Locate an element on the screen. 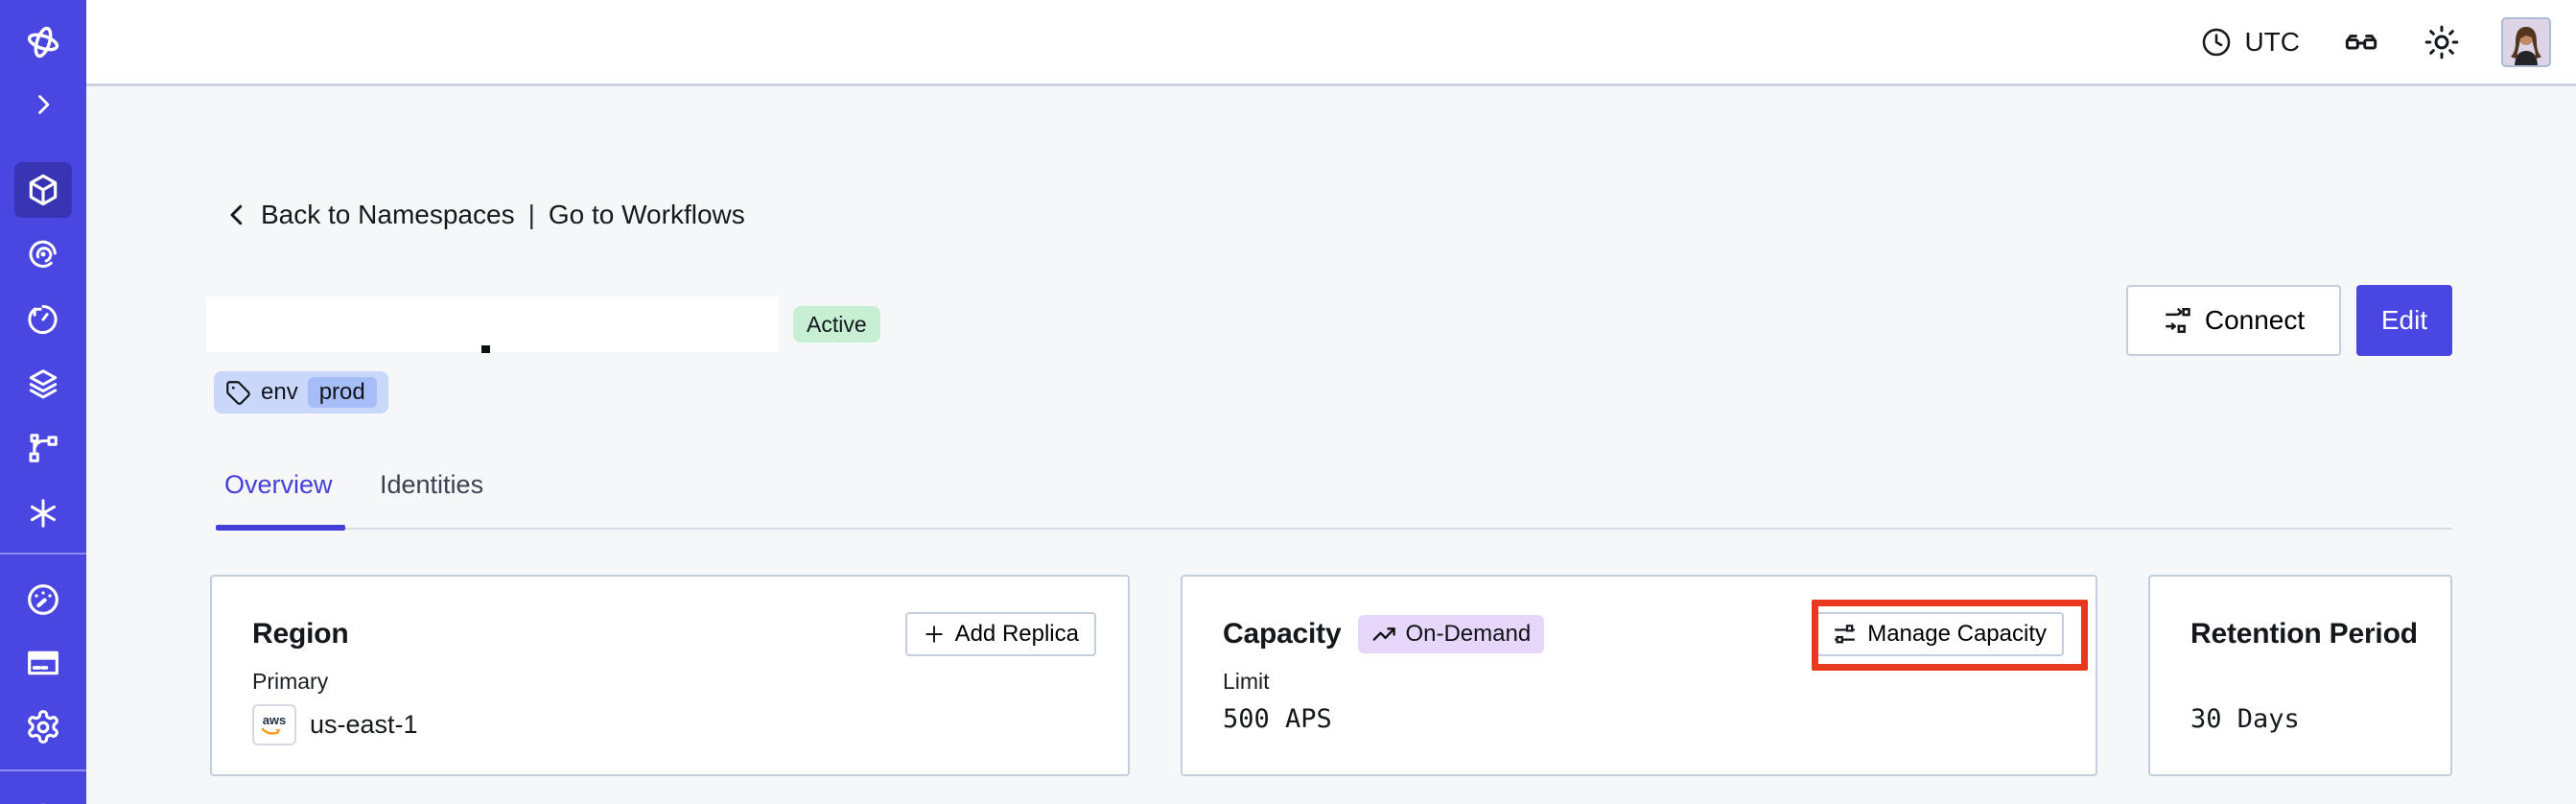  edit-button: Edit is located at coordinates (2404, 321).